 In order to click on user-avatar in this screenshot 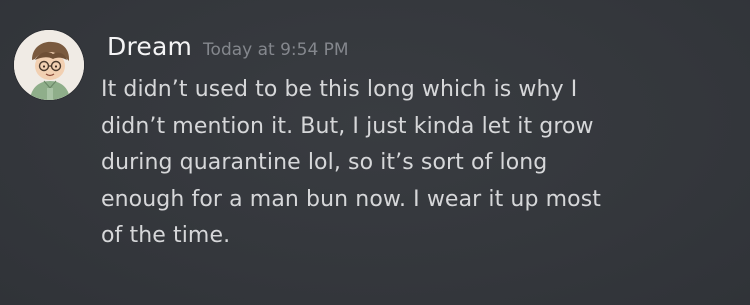, I will do `click(49, 65)`.